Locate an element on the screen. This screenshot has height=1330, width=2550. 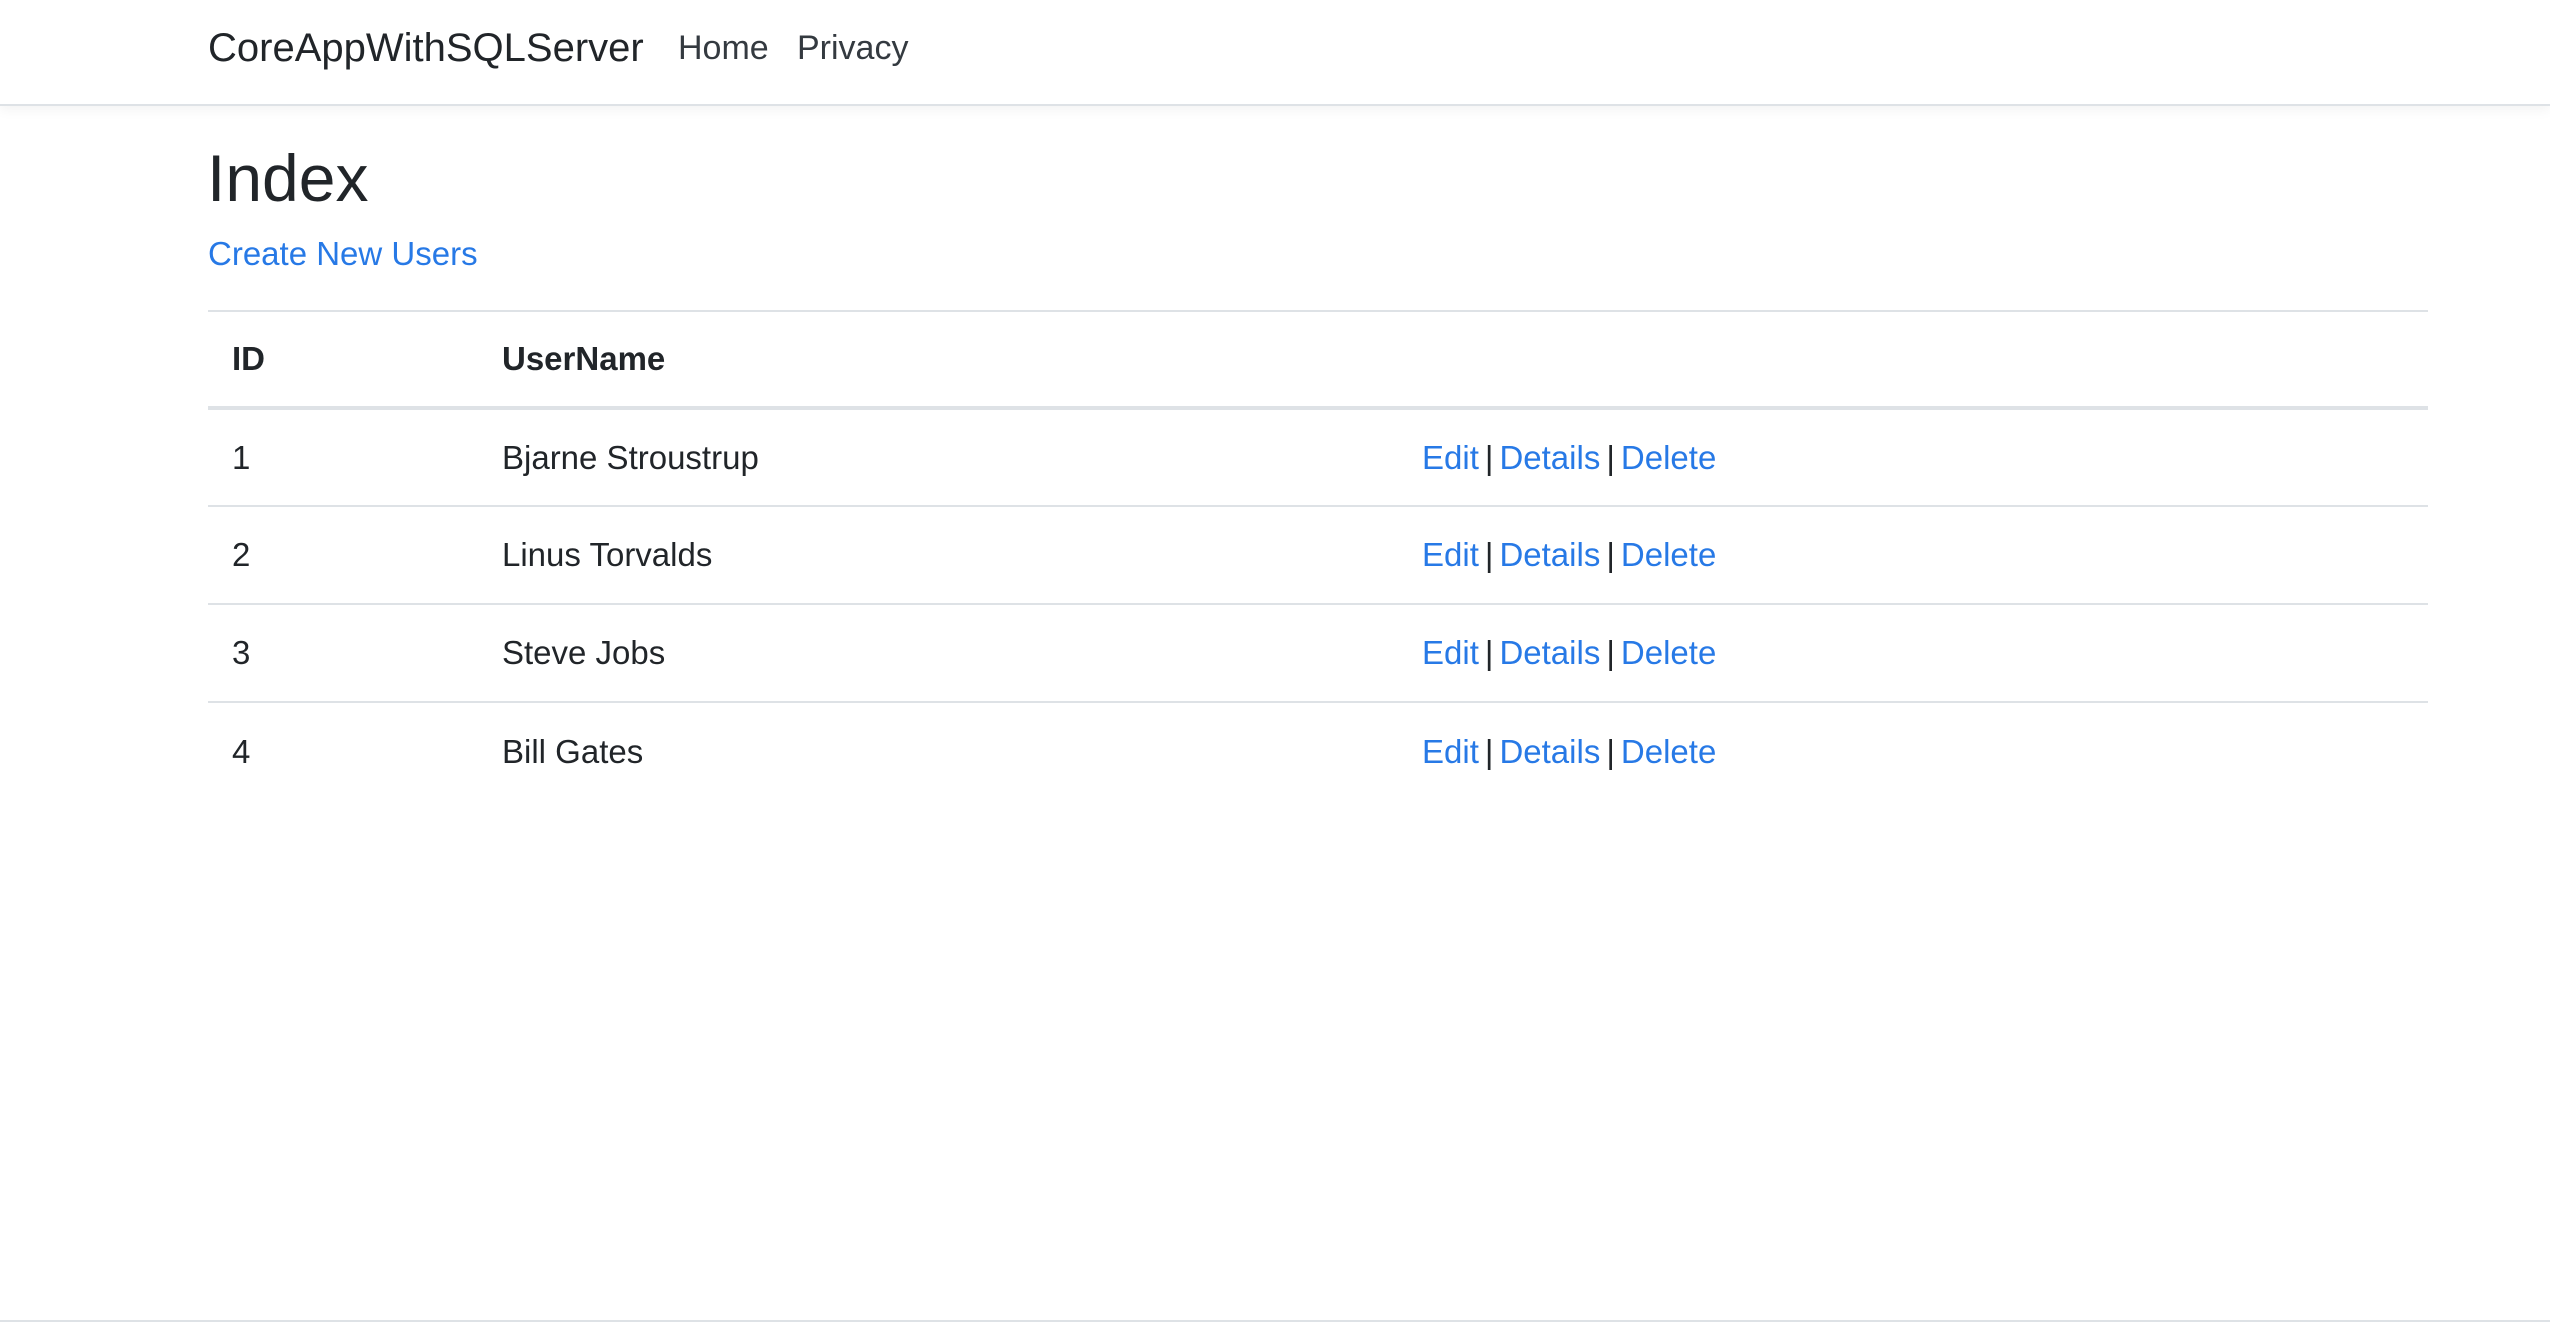
nav-privacy-link: Privacy is located at coordinates (852, 48).